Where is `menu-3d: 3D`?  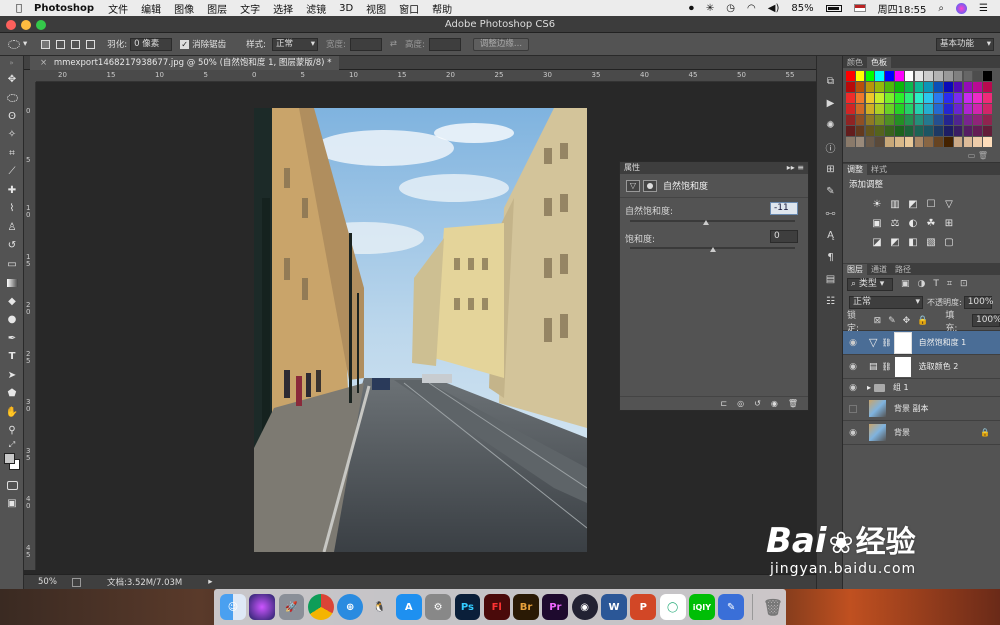
menu-3d: 3D is located at coordinates (346, 8).